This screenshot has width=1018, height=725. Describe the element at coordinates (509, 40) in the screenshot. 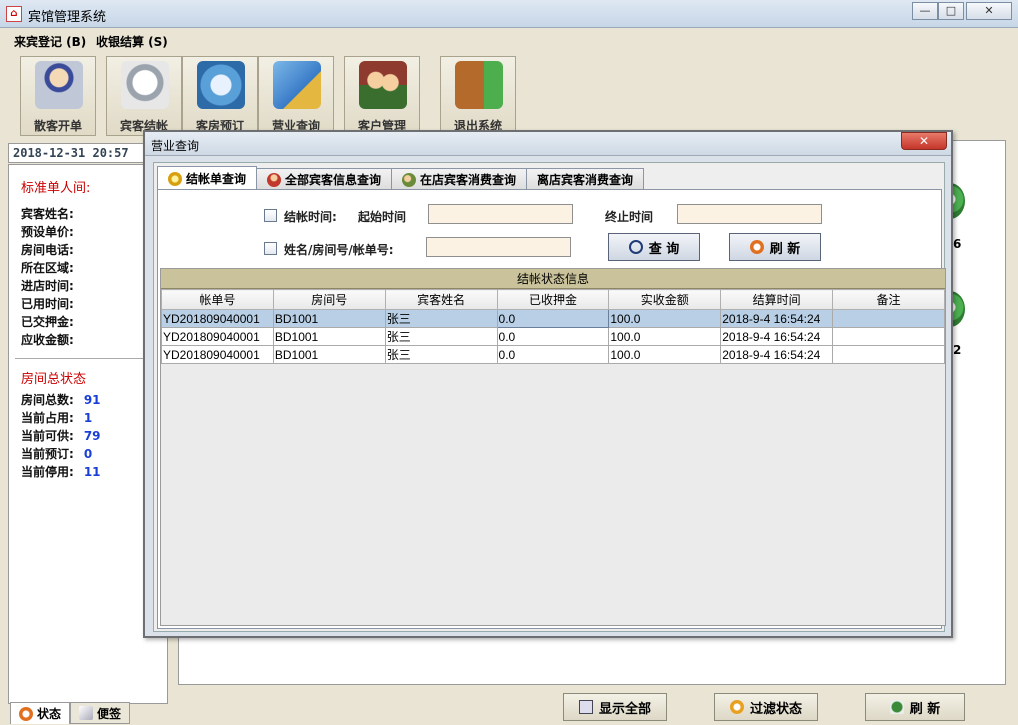

I see `menu-bar: 来宾登记 (B) 收银结算 (S)` at that location.